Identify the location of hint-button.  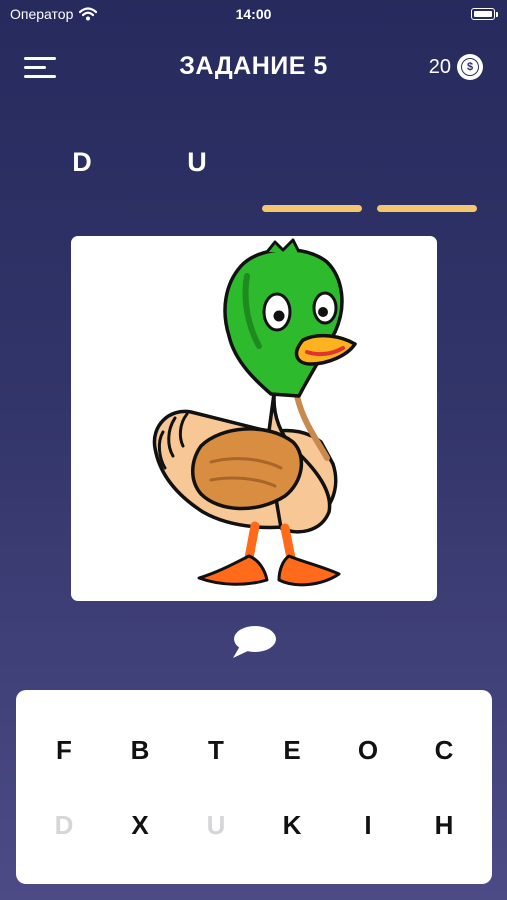
(254, 642).